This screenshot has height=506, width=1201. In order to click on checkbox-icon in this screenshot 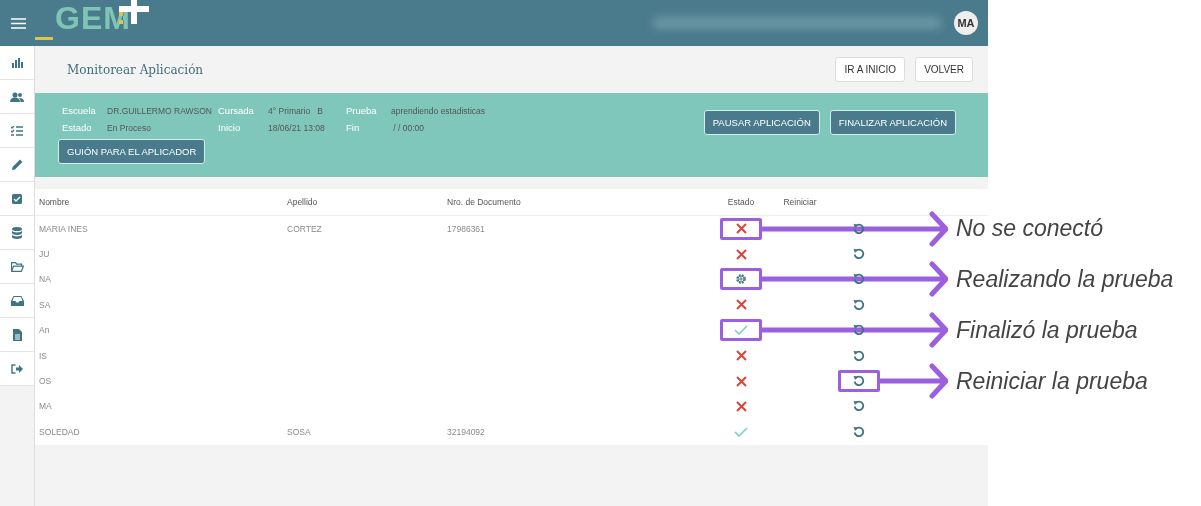, I will do `click(17, 198)`.